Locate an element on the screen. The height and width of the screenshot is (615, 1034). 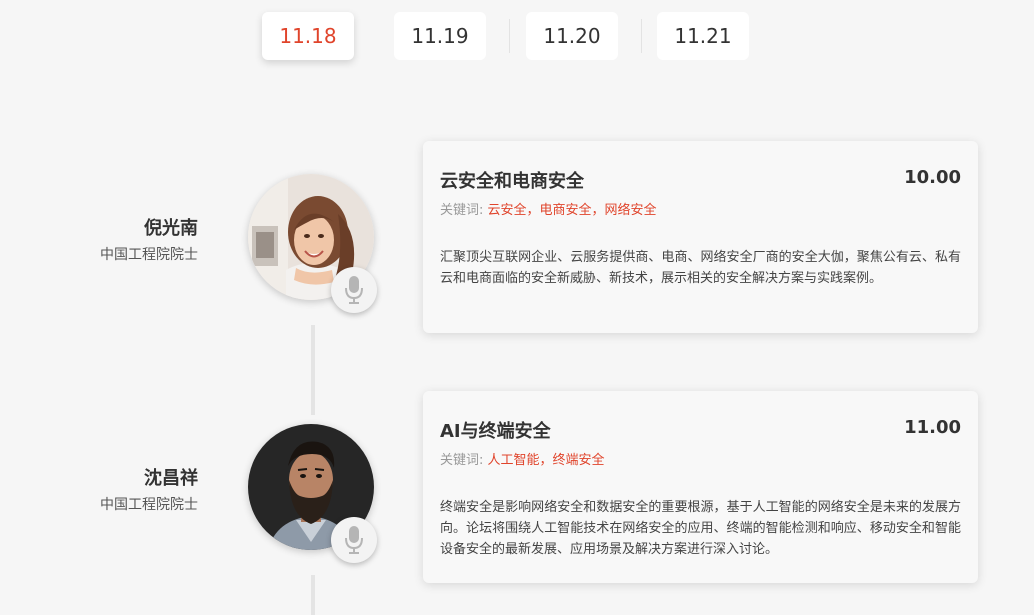
session-keywords: 关键词: 人工智能，终端安全 is located at coordinates (522, 458).